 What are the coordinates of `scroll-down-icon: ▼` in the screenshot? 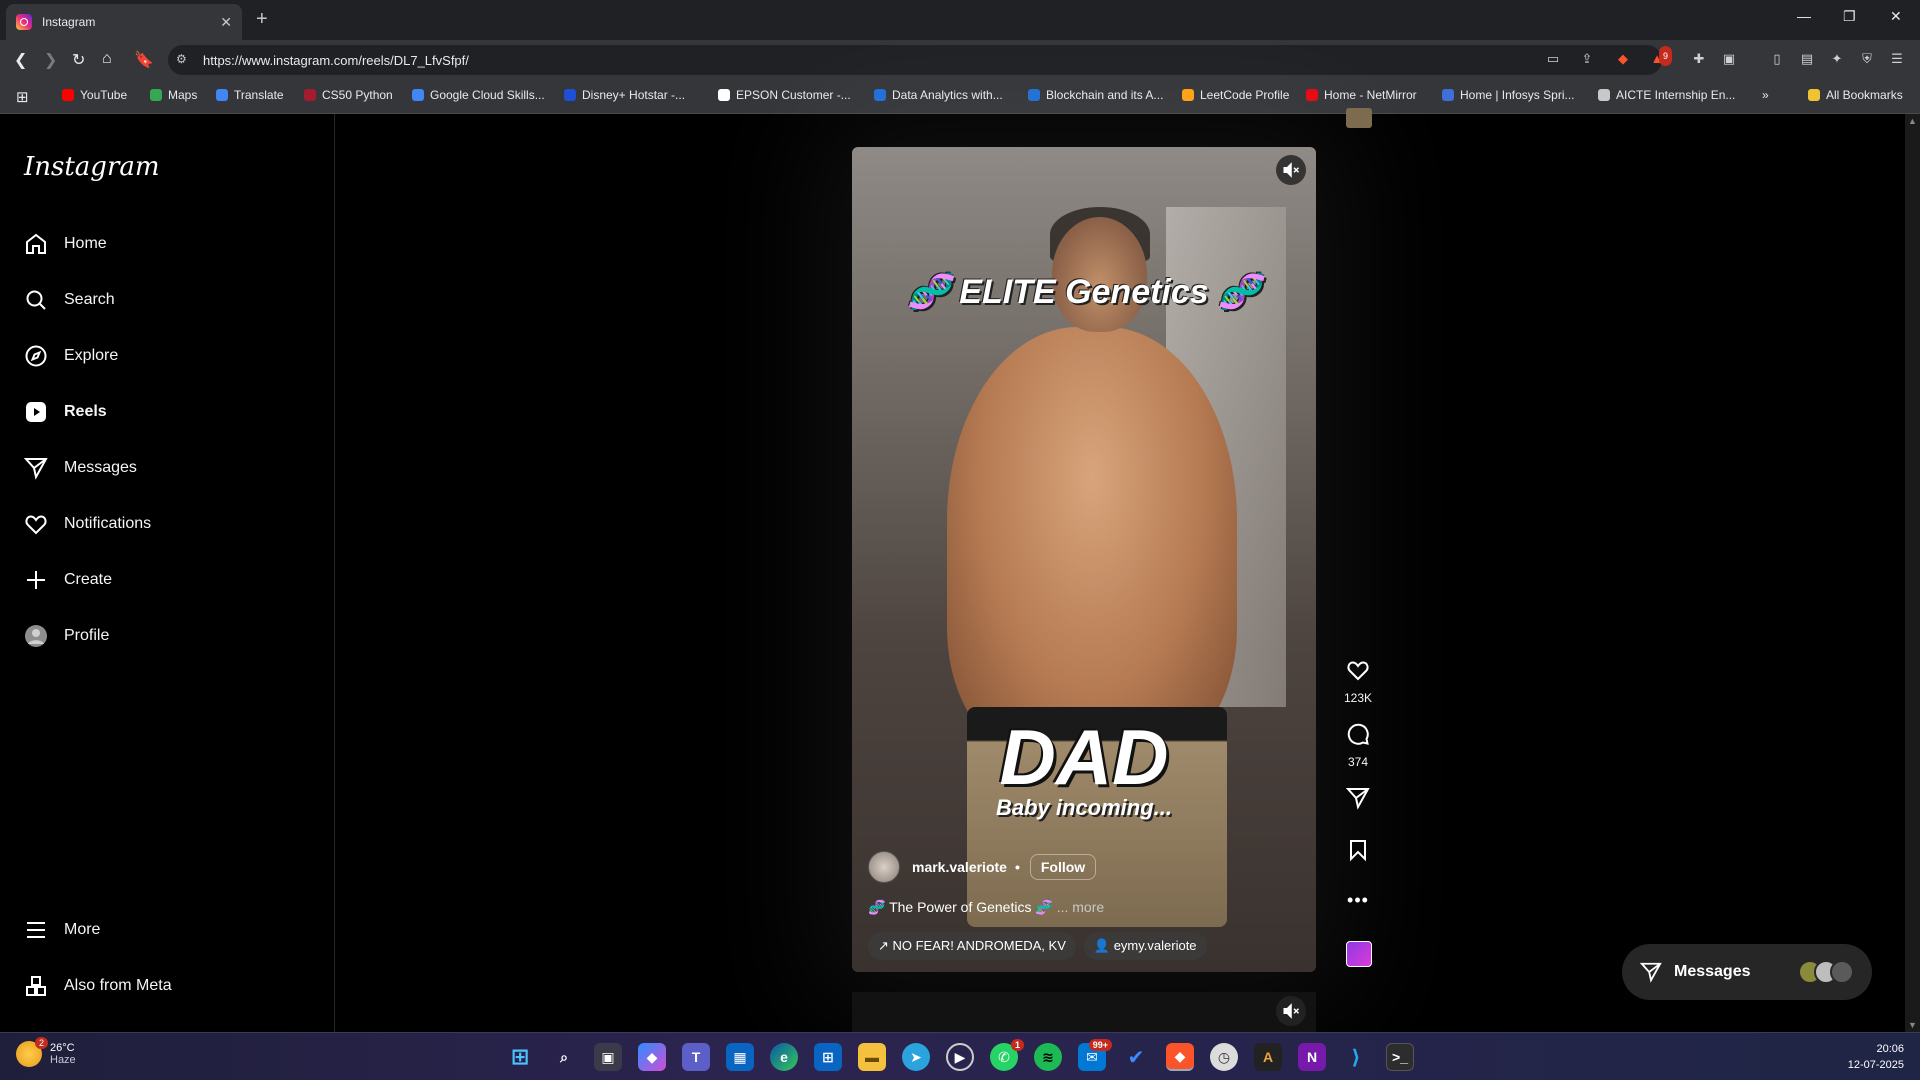 It's located at (1912, 1025).